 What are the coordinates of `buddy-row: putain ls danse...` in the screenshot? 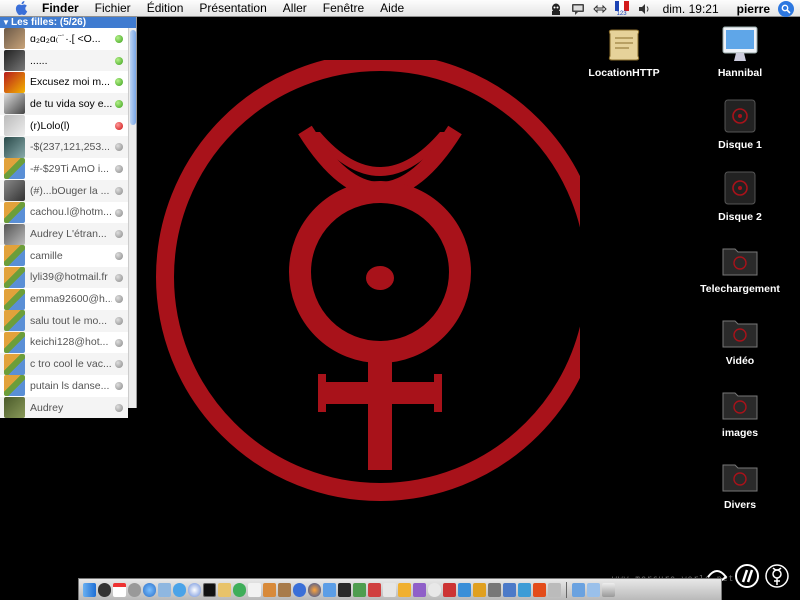 It's located at (64, 386).